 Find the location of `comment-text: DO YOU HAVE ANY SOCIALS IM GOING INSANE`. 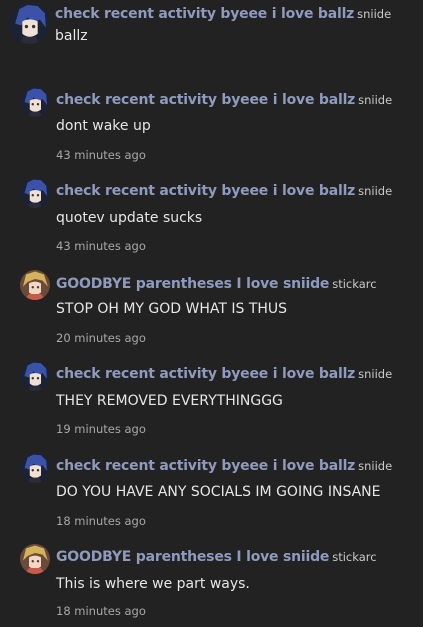

comment-text: DO YOU HAVE ANY SOCIALS IM GOING INSANE is located at coordinates (218, 492).